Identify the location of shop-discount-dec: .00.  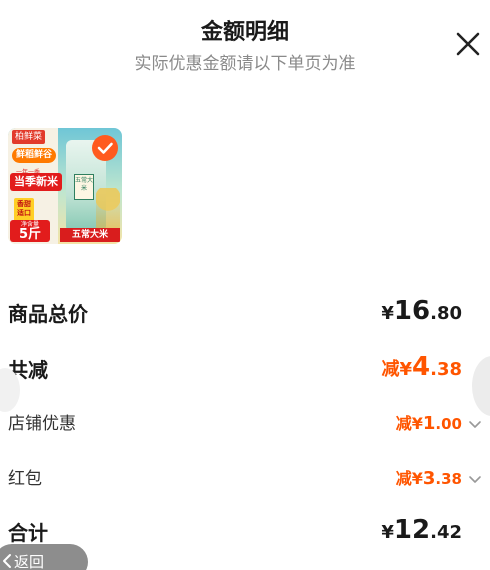
(448, 424).